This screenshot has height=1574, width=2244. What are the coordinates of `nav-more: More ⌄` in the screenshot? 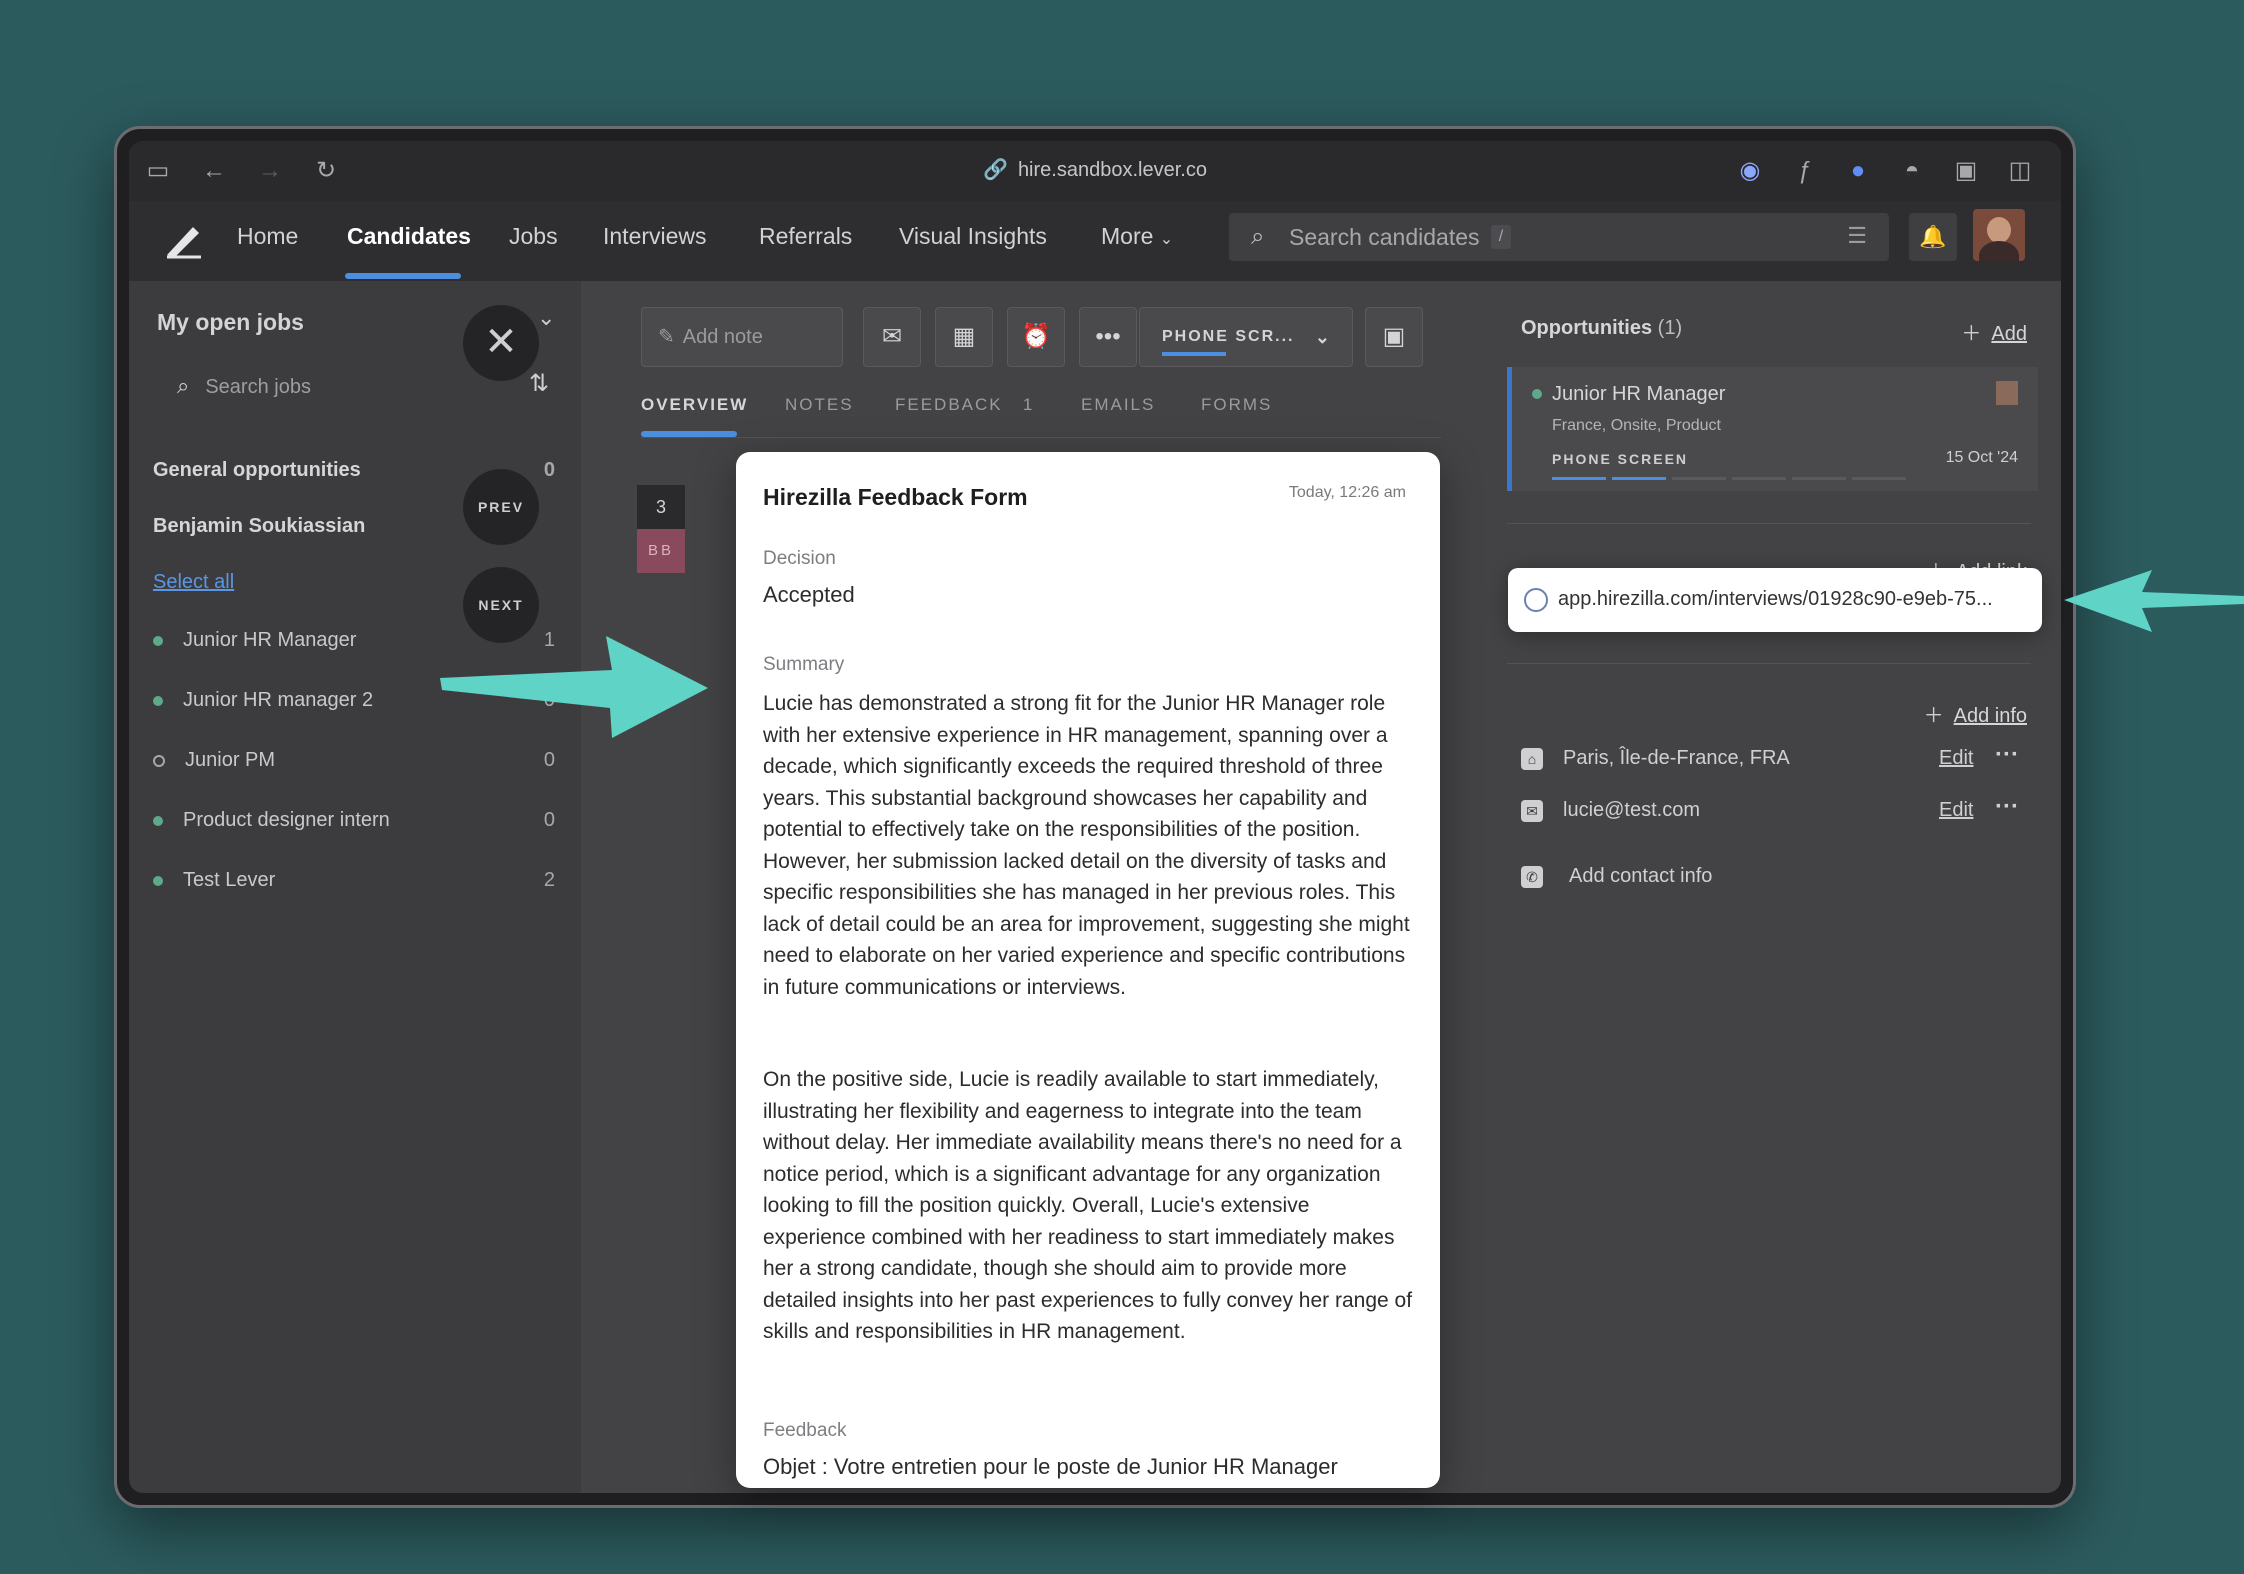 It's located at (1137, 236).